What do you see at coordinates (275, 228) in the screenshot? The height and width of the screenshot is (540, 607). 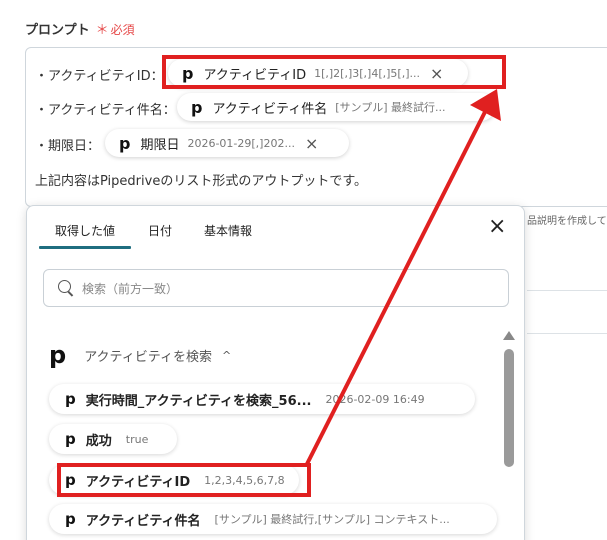 I see `picker-tabs: 取得した値 日付 基本情報` at bounding box center [275, 228].